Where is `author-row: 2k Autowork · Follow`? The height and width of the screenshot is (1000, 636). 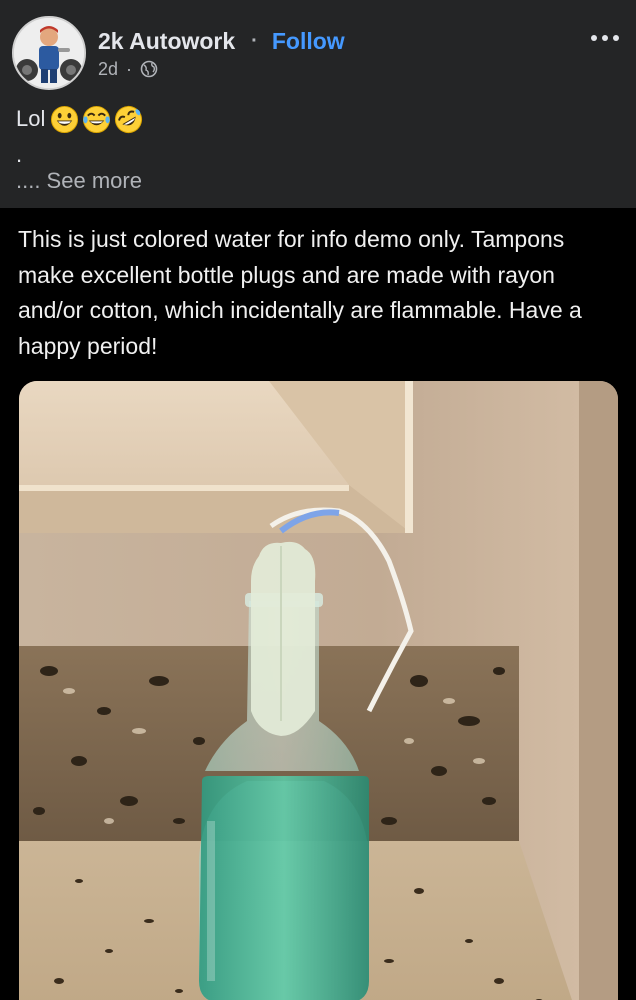
author-row: 2k Autowork · Follow is located at coordinates (221, 41).